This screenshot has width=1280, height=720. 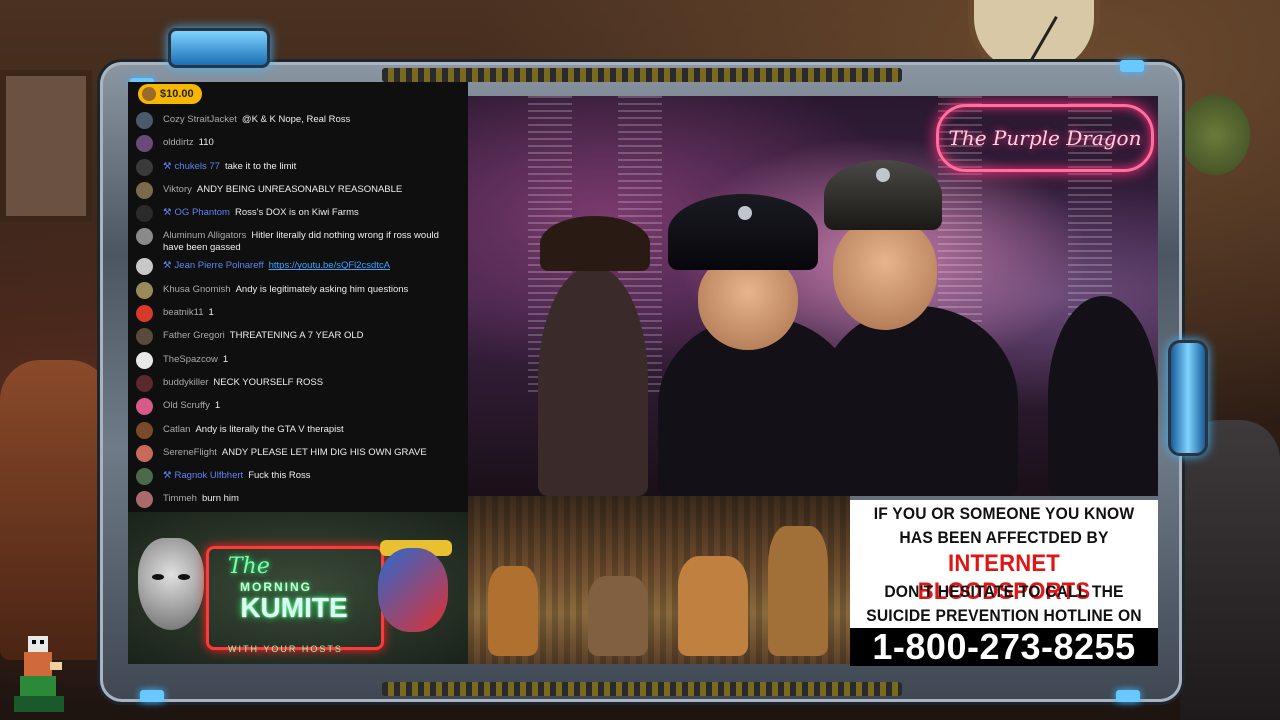 I want to click on background-biker, so click(x=1103, y=396).